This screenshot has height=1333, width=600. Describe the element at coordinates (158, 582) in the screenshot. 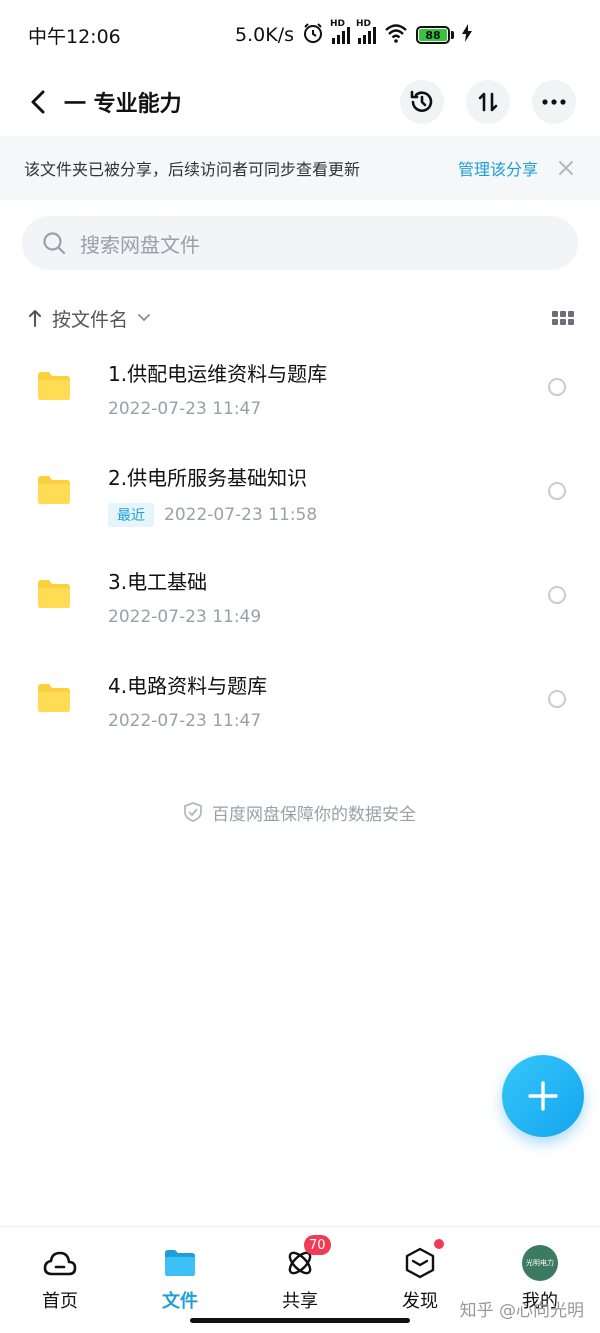

I see `file-name: 3.电工基础` at that location.